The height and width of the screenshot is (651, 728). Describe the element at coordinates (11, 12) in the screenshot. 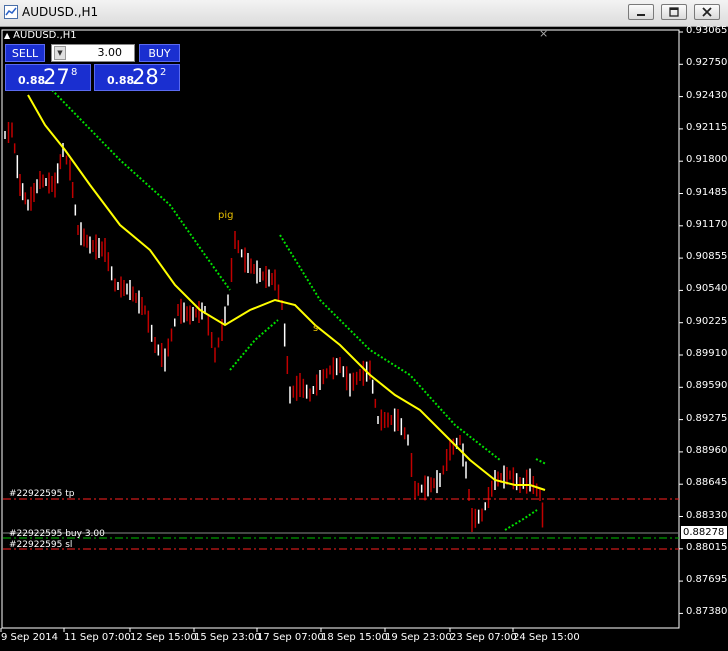

I see `chart-window-icon` at that location.